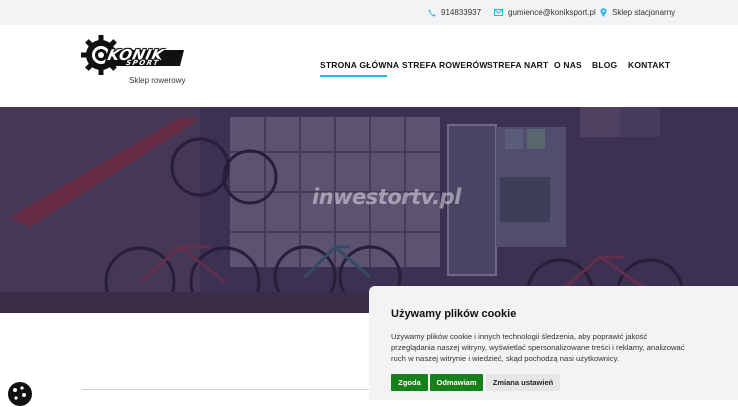 The height and width of the screenshot is (407, 738). What do you see at coordinates (454, 314) in the screenshot?
I see `cookie-title: Używamy plików cookie` at bounding box center [454, 314].